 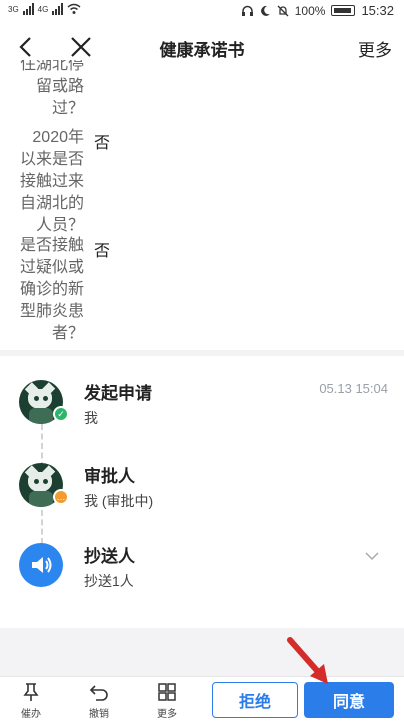 What do you see at coordinates (283, 10) in the screenshot?
I see `mute-bell-icon` at bounding box center [283, 10].